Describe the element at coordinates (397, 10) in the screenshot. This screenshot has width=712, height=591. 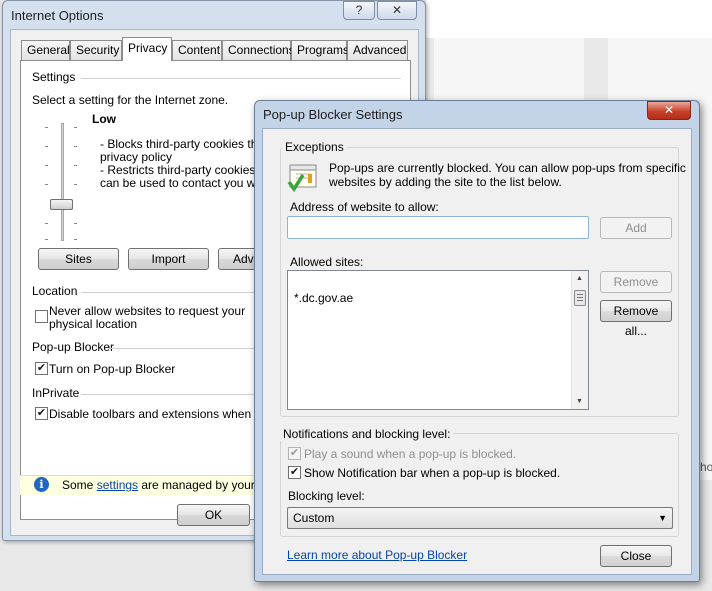
I see `close-button: ✕` at that location.